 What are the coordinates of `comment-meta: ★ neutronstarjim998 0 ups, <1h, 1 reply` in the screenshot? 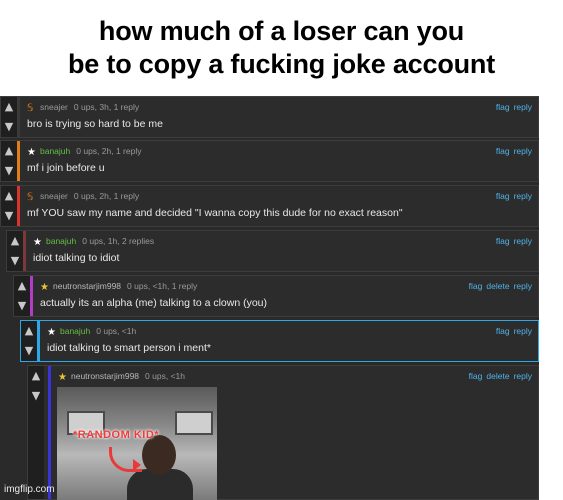 It's located at (118, 287).